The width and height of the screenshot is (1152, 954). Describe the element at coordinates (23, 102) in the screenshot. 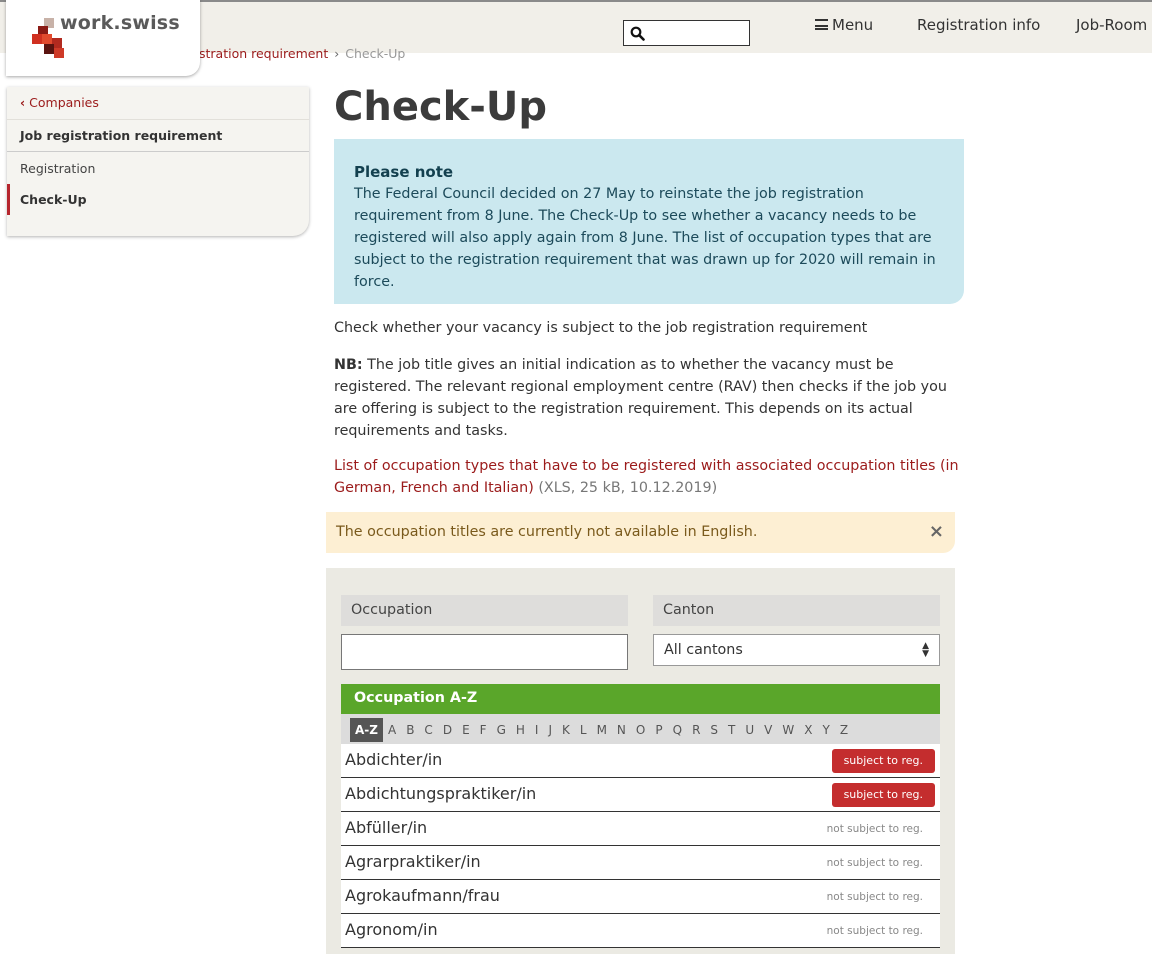

I see `chevron-left-icon: ‹` at that location.